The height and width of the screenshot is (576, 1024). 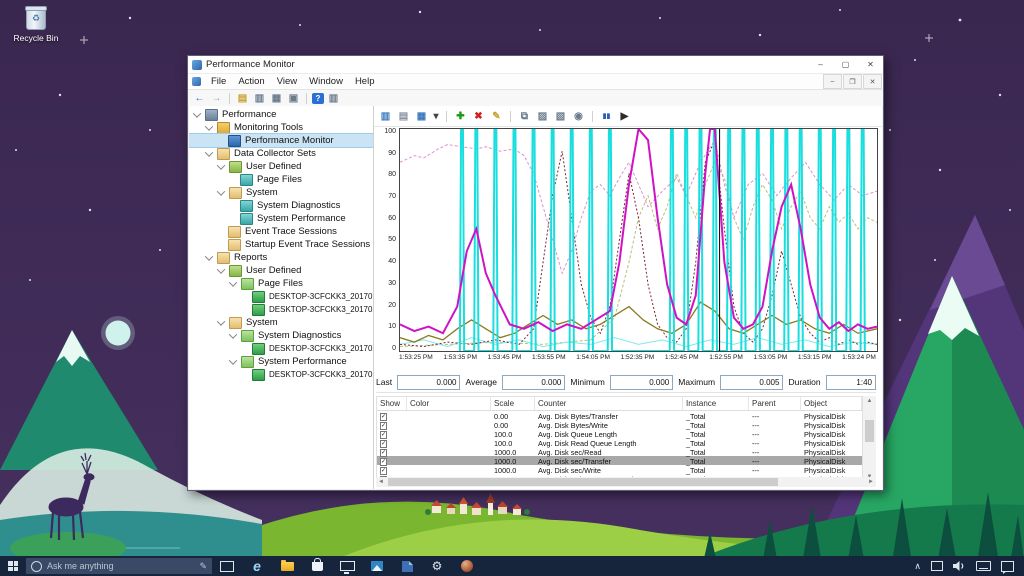 I want to click on copy-properties-icon: ⧉, so click(x=524, y=116).